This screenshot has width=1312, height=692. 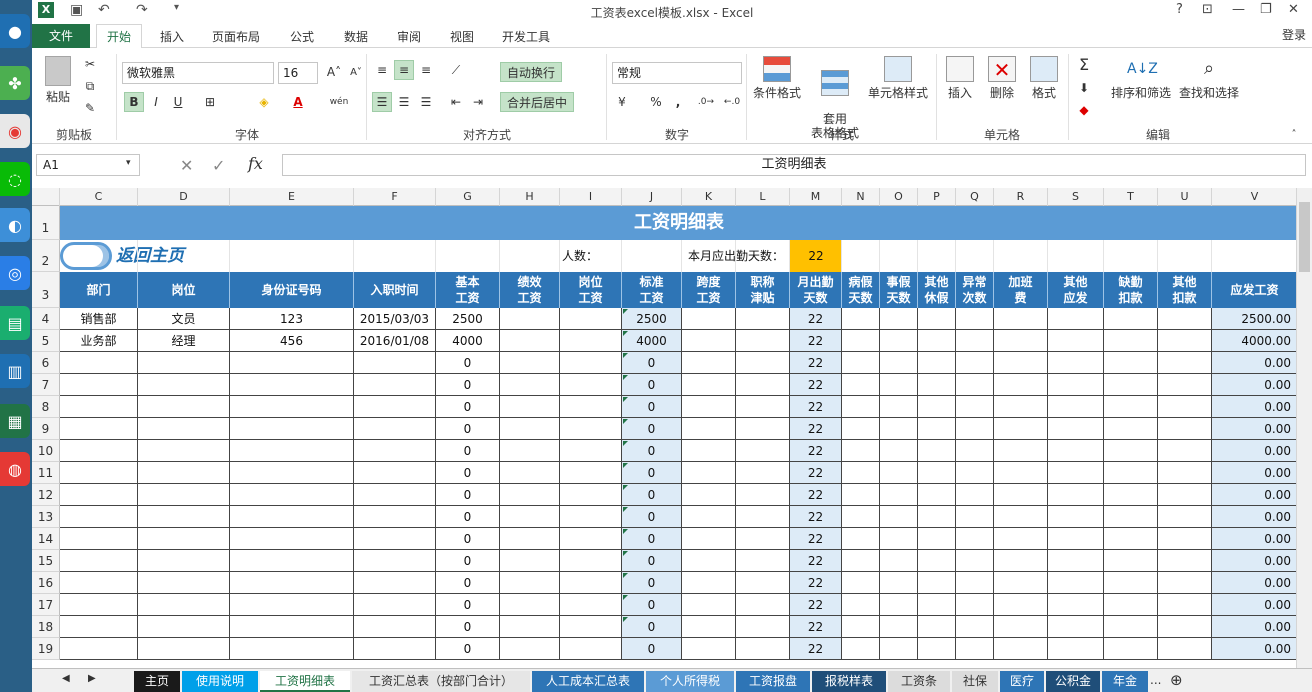 I want to click on row-header: 9, so click(x=46, y=429).